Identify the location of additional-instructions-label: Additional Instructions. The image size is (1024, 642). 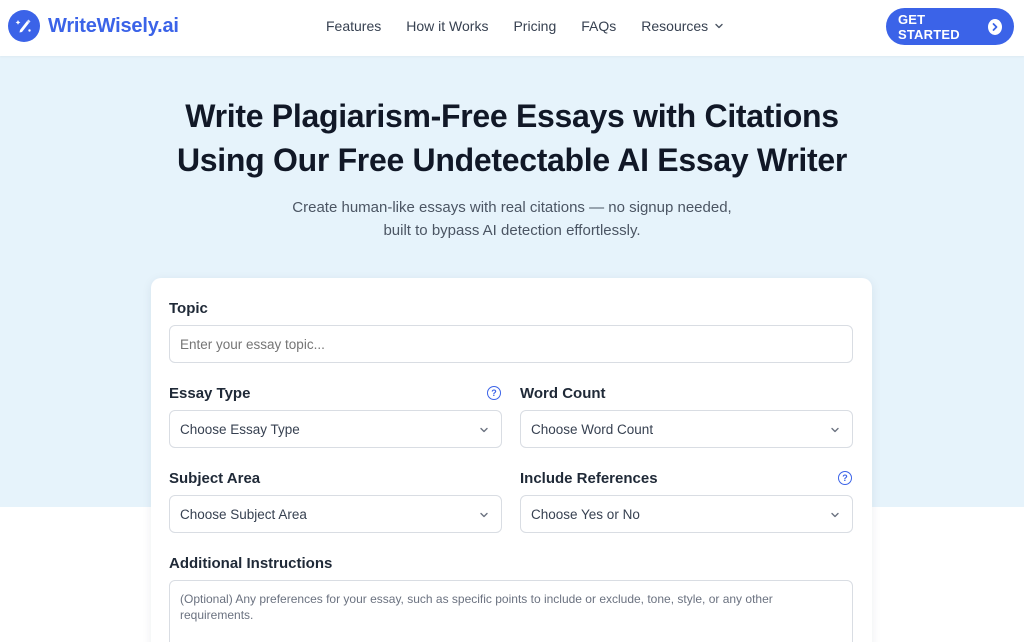
(251, 563).